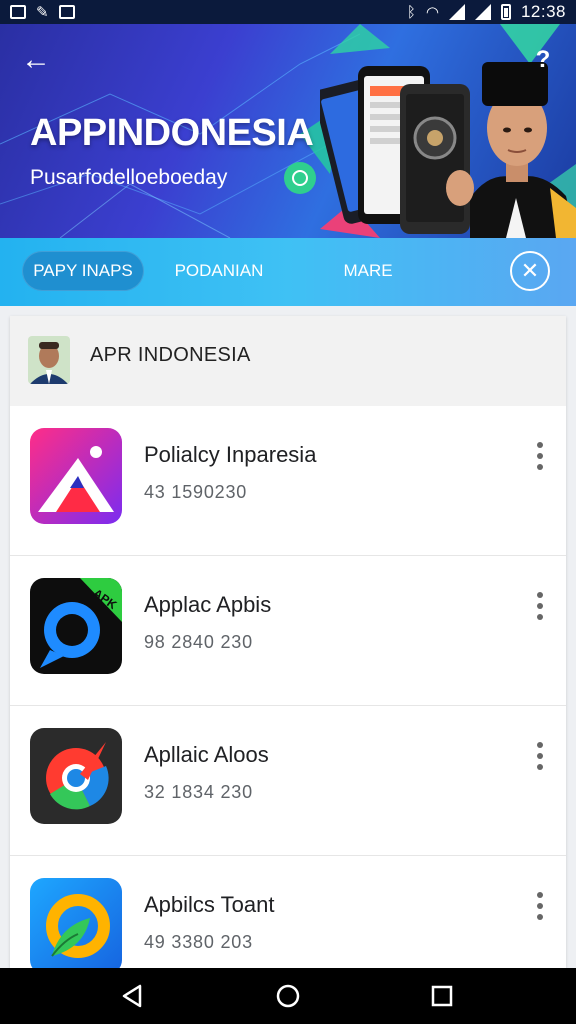 Image resolution: width=576 pixels, height=1024 pixels. I want to click on section-header: APR INDONESIA, so click(288, 361).